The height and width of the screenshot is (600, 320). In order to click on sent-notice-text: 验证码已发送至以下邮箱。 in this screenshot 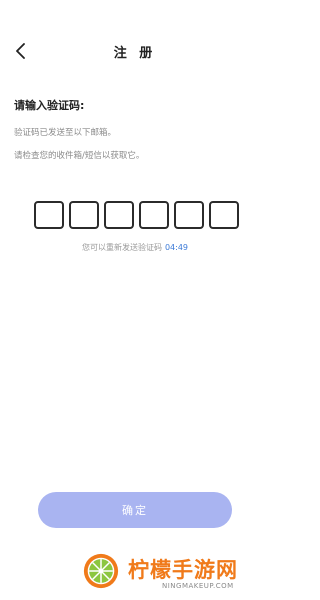, I will do `click(65, 133)`.